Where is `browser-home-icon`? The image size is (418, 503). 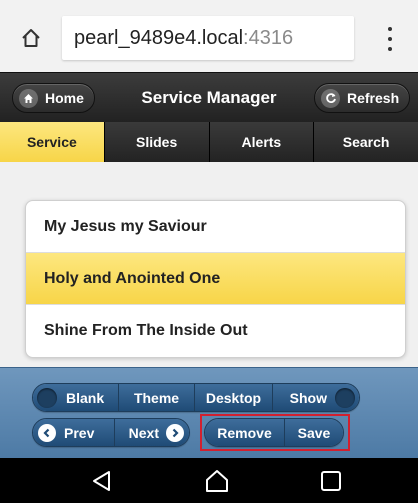
browser-home-icon is located at coordinates (31, 38).